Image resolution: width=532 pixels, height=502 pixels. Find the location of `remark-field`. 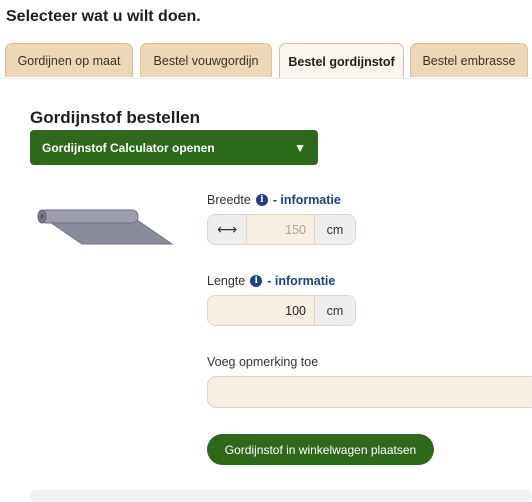

remark-field is located at coordinates (369, 392).